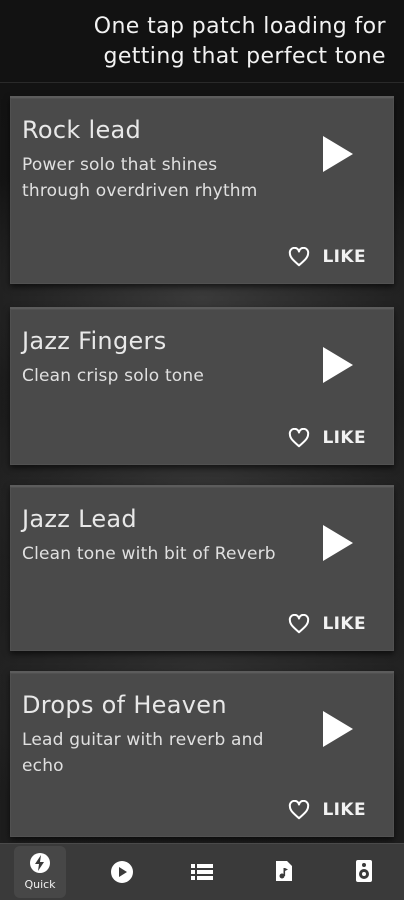 The height and width of the screenshot is (900, 404). What do you see at coordinates (124, 705) in the screenshot?
I see `patch-title: Drops of Heaven` at bounding box center [124, 705].